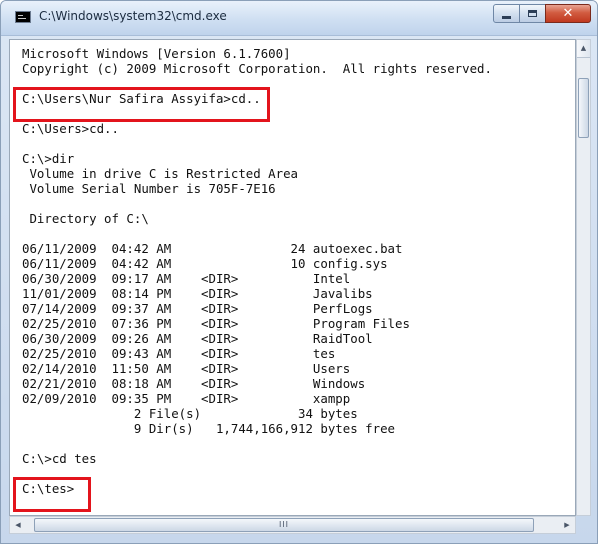 The image size is (598, 544). Describe the element at coordinates (190, 413) in the screenshot. I see `console-line: 2 File(s) 34 bytes` at that location.